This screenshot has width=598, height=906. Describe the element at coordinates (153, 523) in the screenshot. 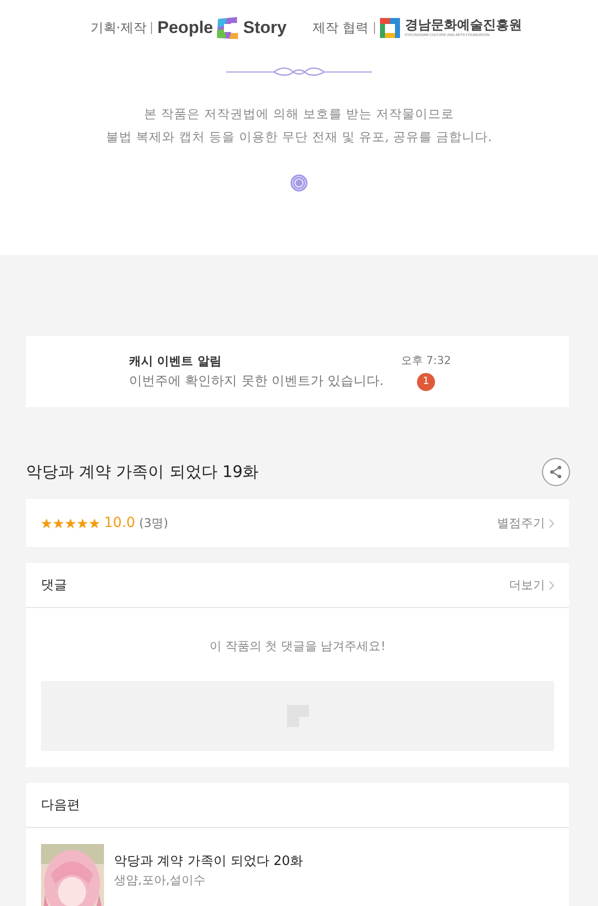

I see `rating-count: (3명)` at that location.